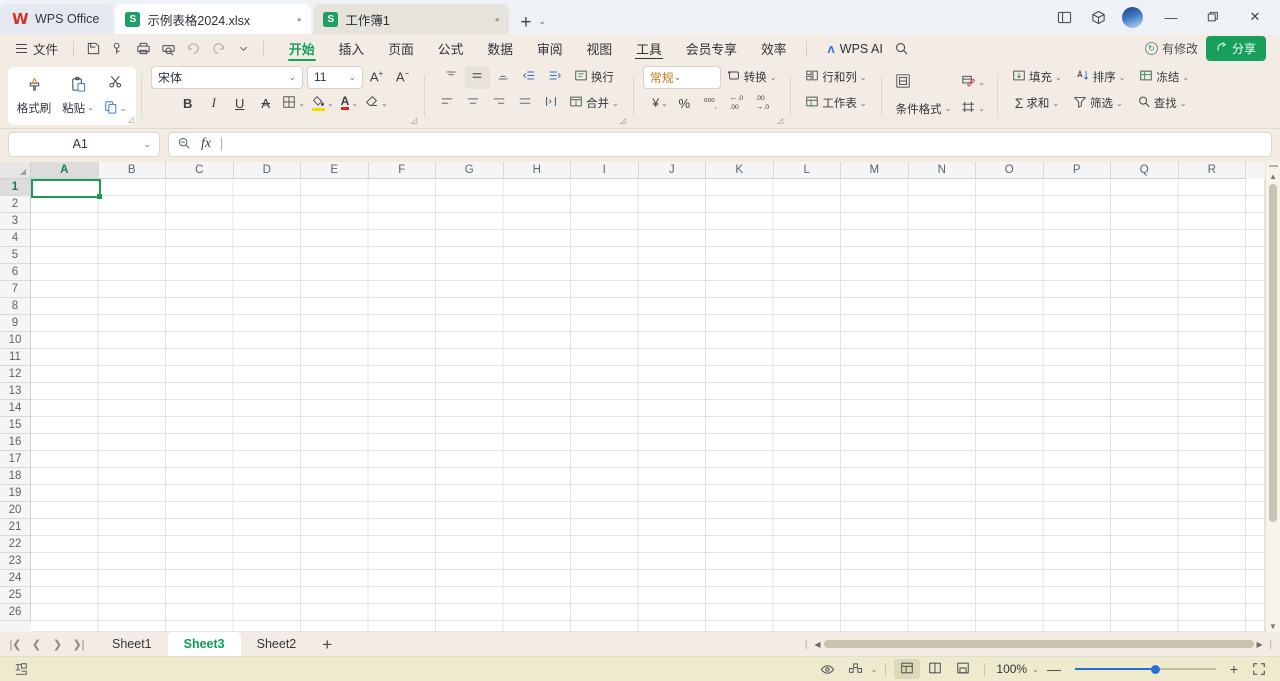 The image size is (1280, 681). Describe the element at coordinates (1037, 103) in the screenshot. I see `sum-button: Σ 求和 ⌄` at that location.